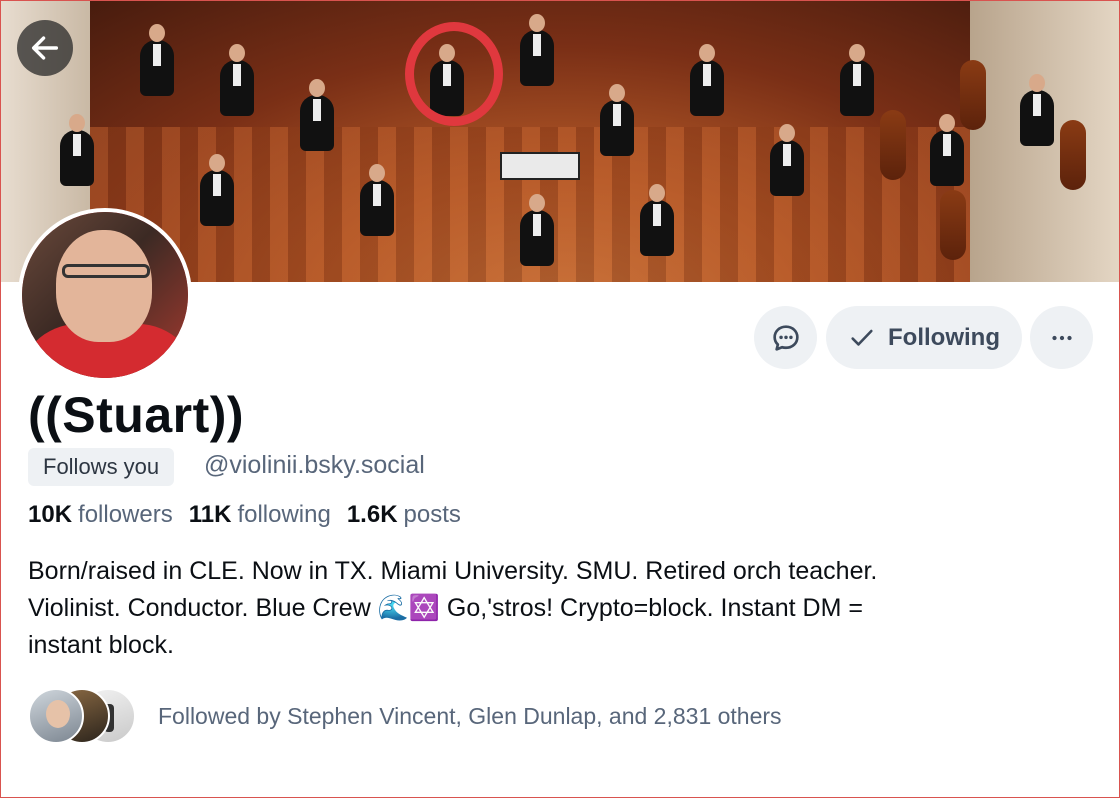  What do you see at coordinates (56, 716) in the screenshot?
I see `follower-avatar` at bounding box center [56, 716].